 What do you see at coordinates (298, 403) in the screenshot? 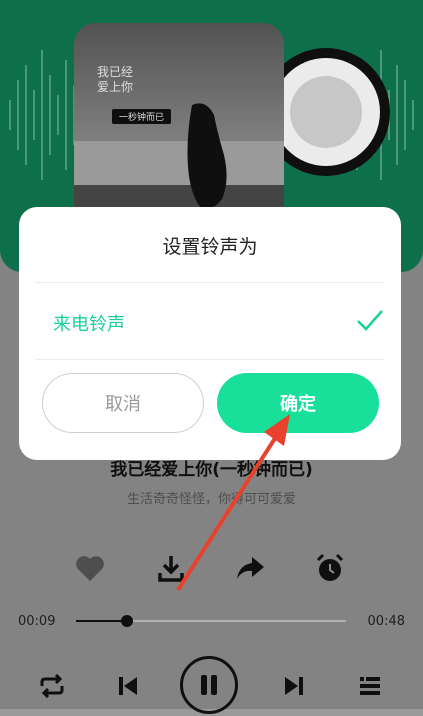
I see `confirm-button: 确定` at bounding box center [298, 403].